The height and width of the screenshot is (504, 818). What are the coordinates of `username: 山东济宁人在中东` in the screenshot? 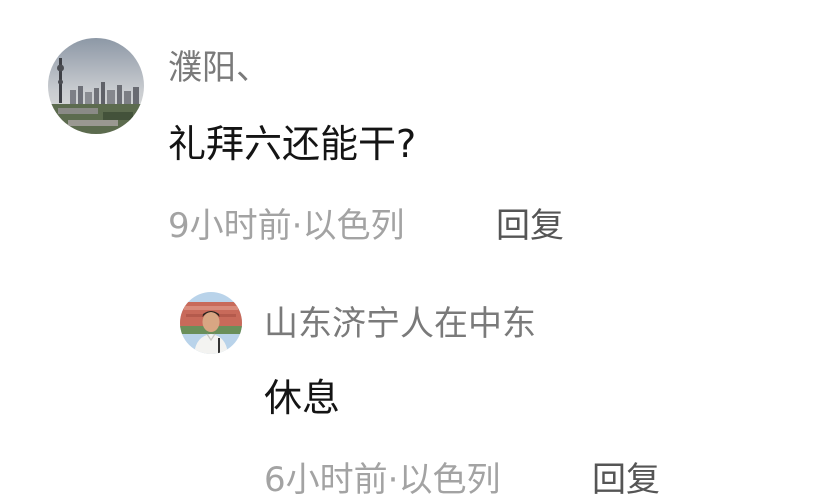 It's located at (400, 324).